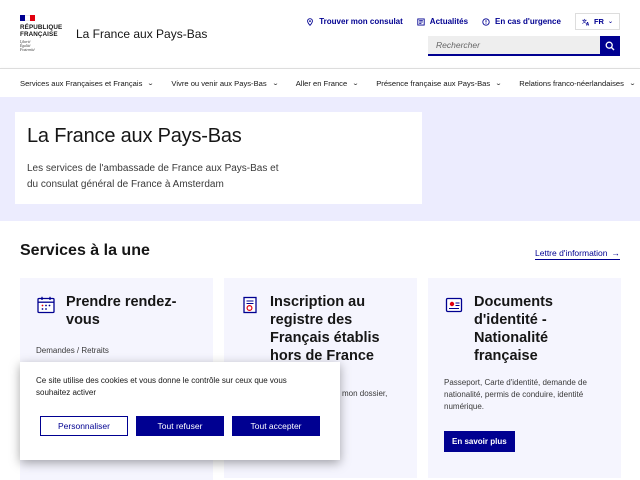 This screenshot has width=640, height=480. I want to click on nav-item-label: Aller en France, so click(321, 83).